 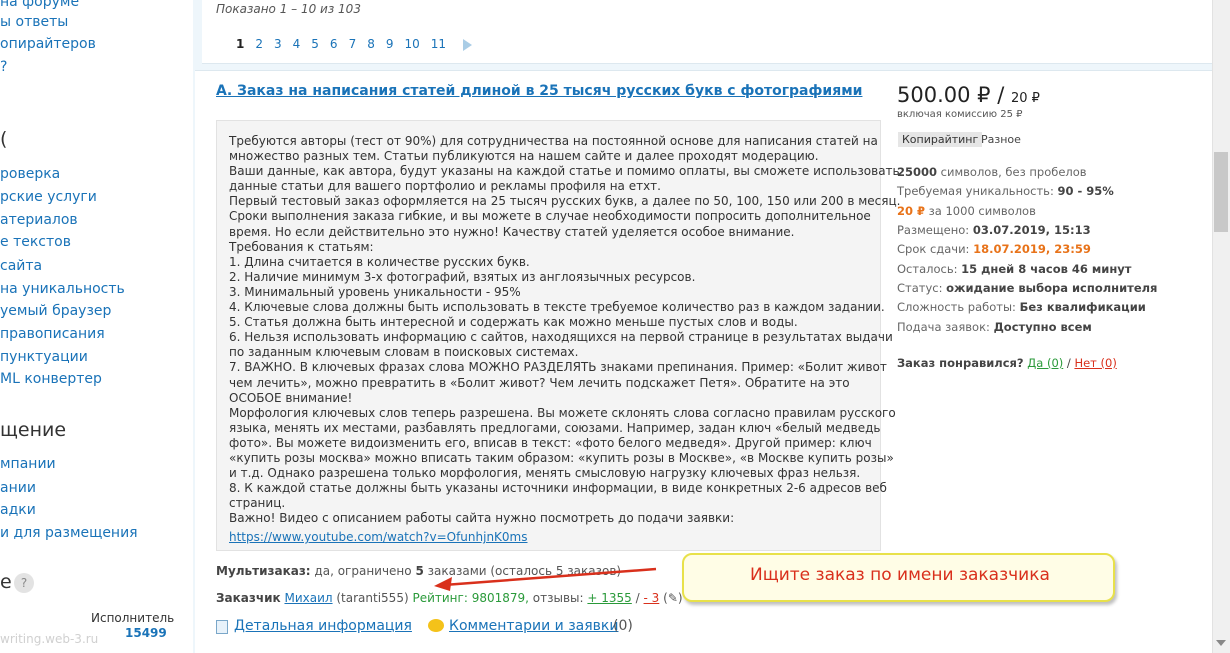 I want to click on apply-info: Подача заявок: Доступно всем, so click(x=994, y=327).